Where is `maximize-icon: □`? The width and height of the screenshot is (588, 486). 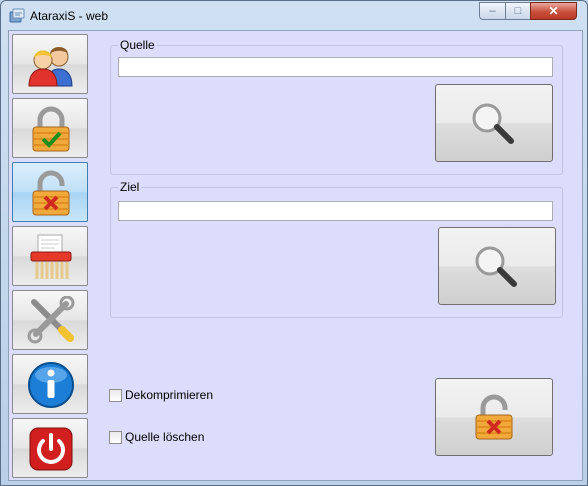
maximize-icon: □ is located at coordinates (518, 11).